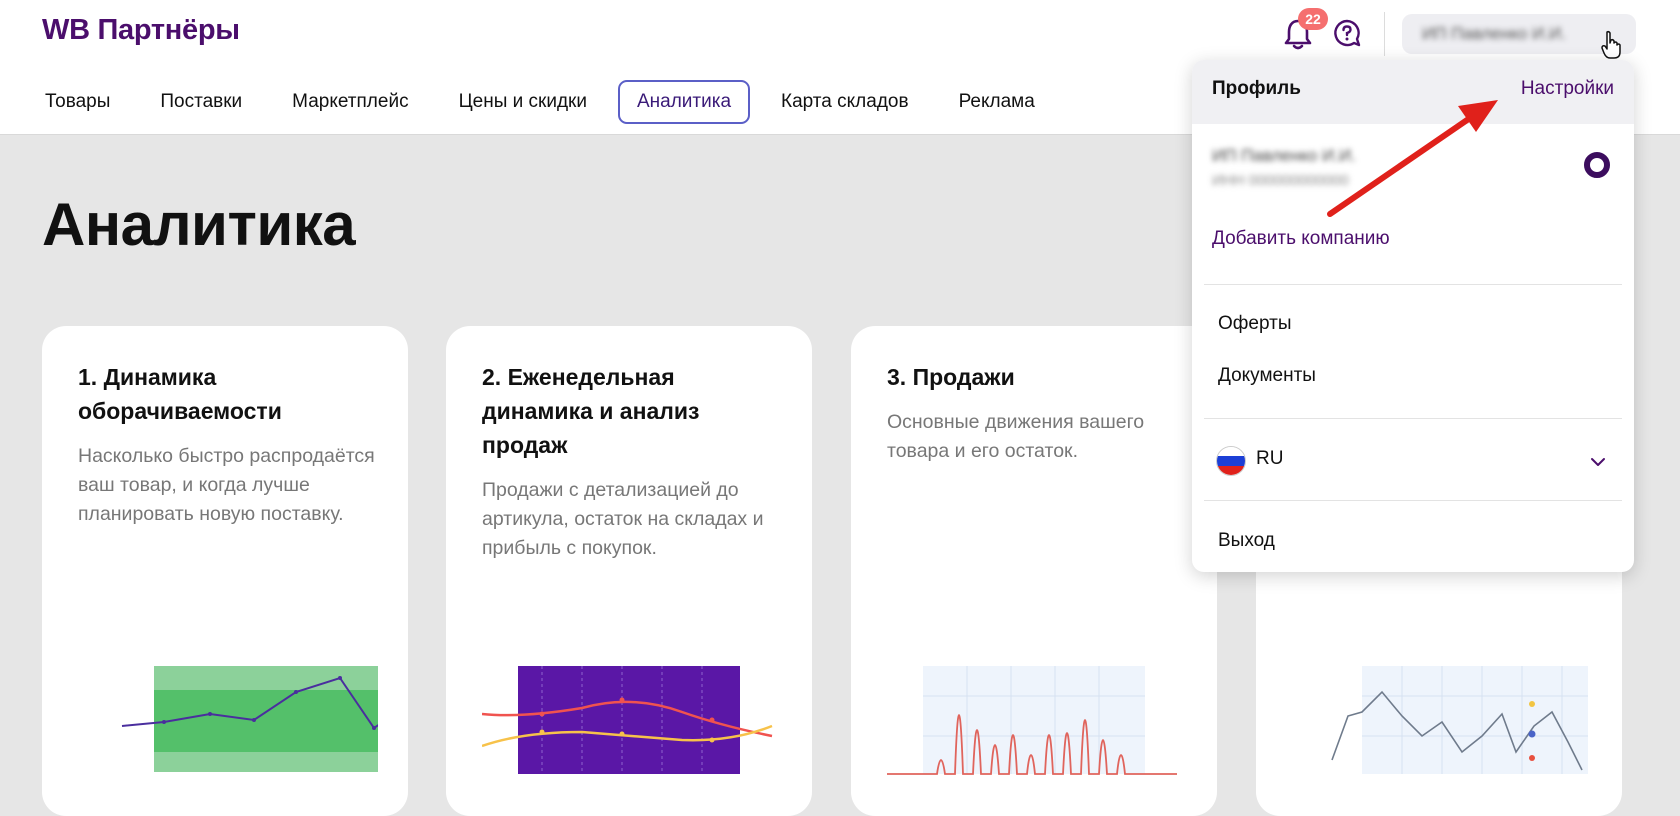 The height and width of the screenshot is (816, 1680). Describe the element at coordinates (1494, 33) in the screenshot. I see `profile-name: ИП Павленко И.И.` at that location.